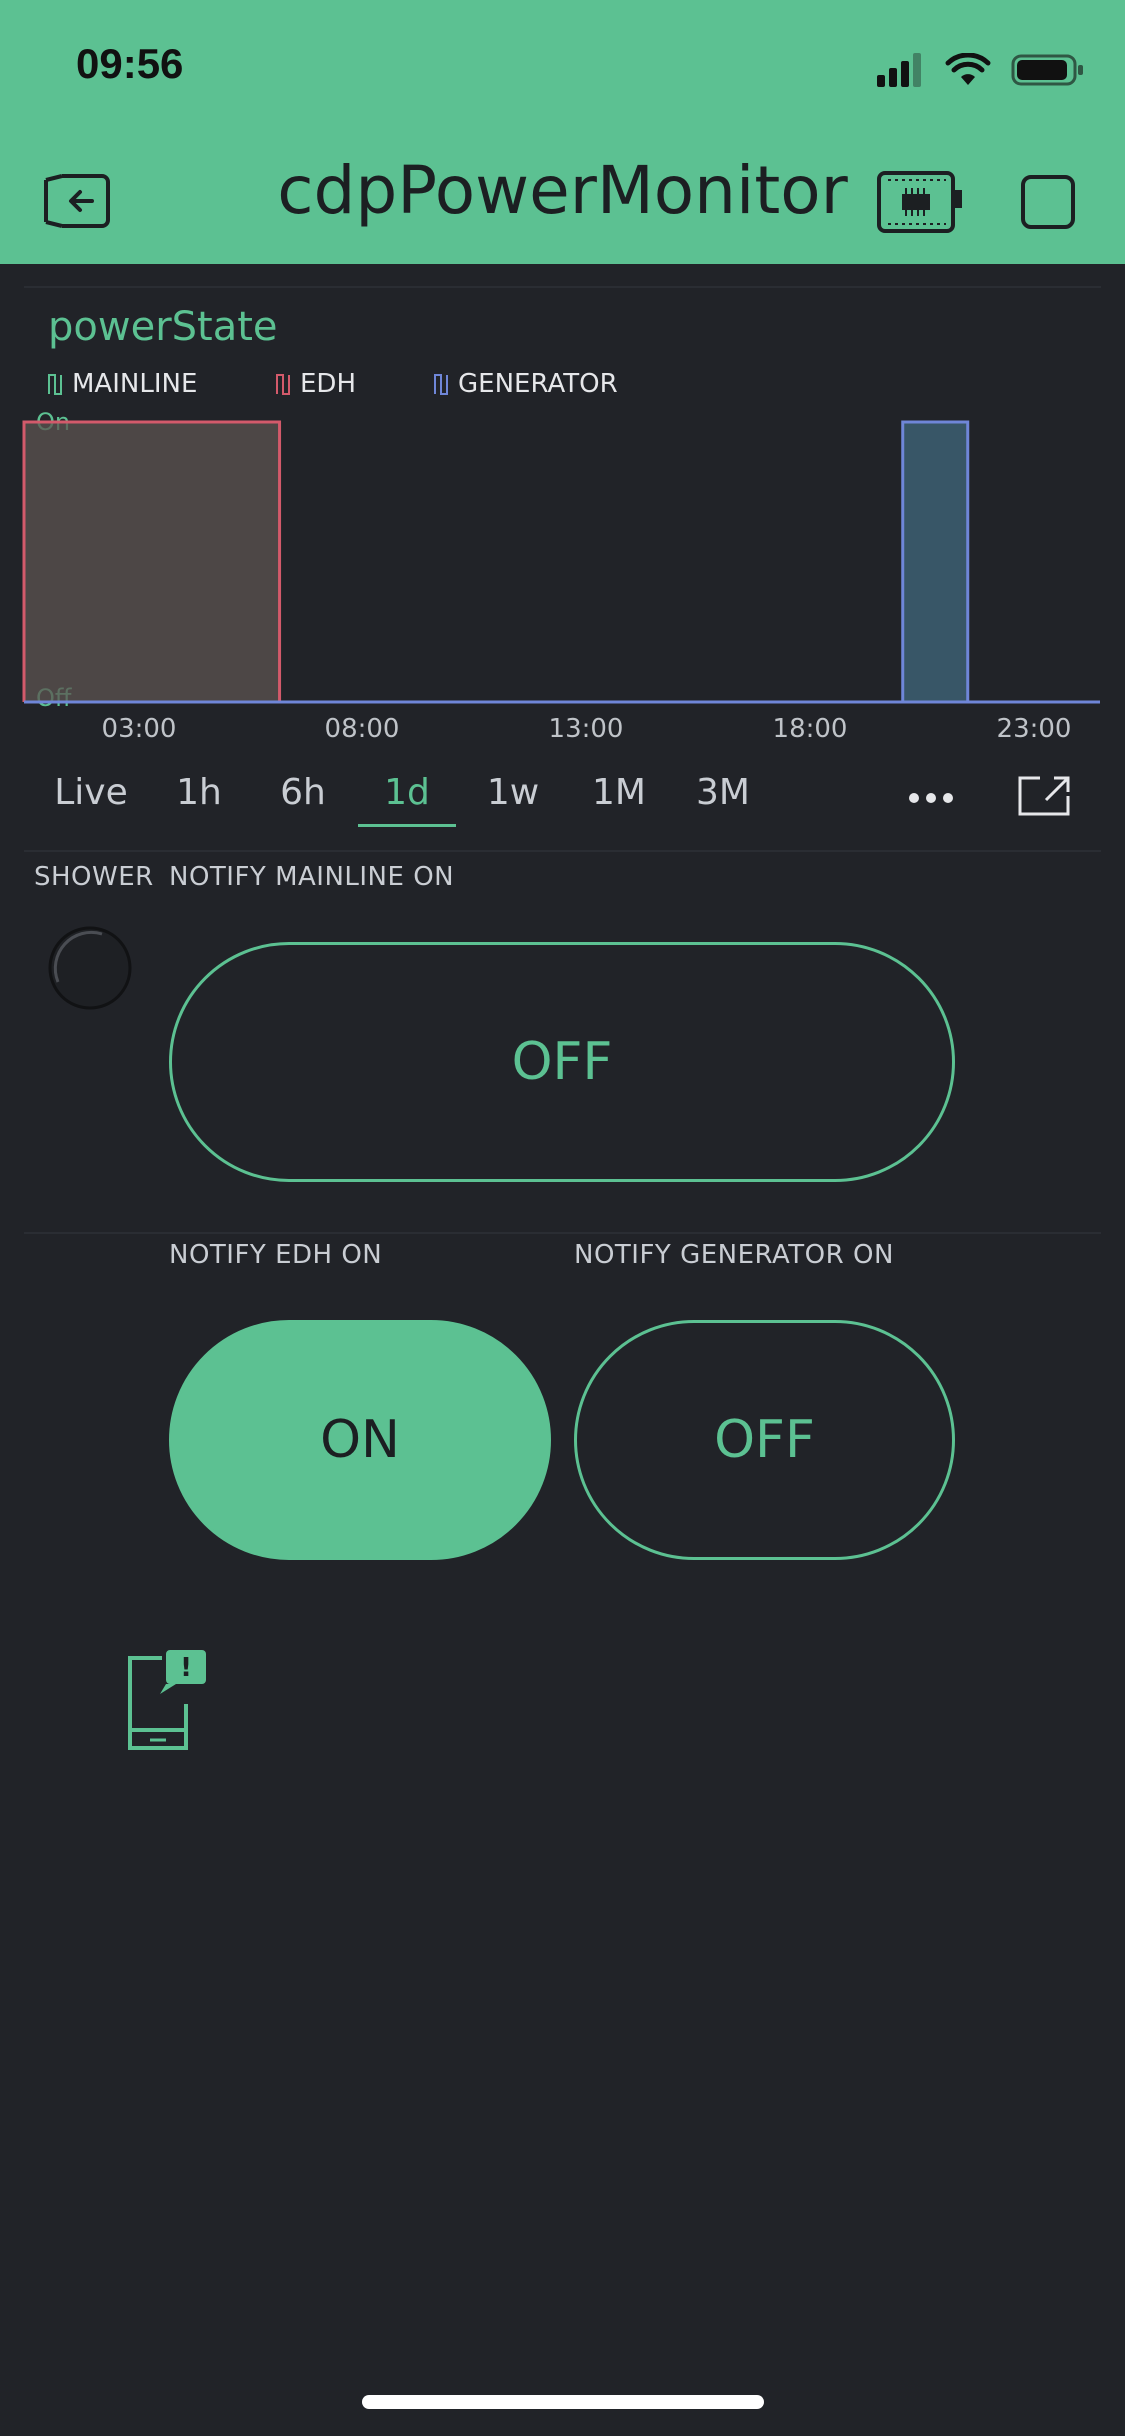 The image size is (1125, 2436). What do you see at coordinates (810, 729) in the screenshot?
I see `x-tick-label: 18:00` at bounding box center [810, 729].